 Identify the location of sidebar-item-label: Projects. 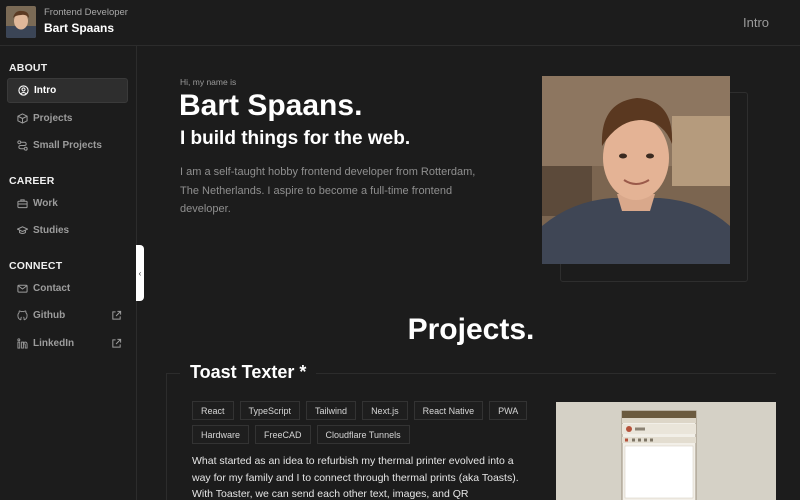
(53, 118).